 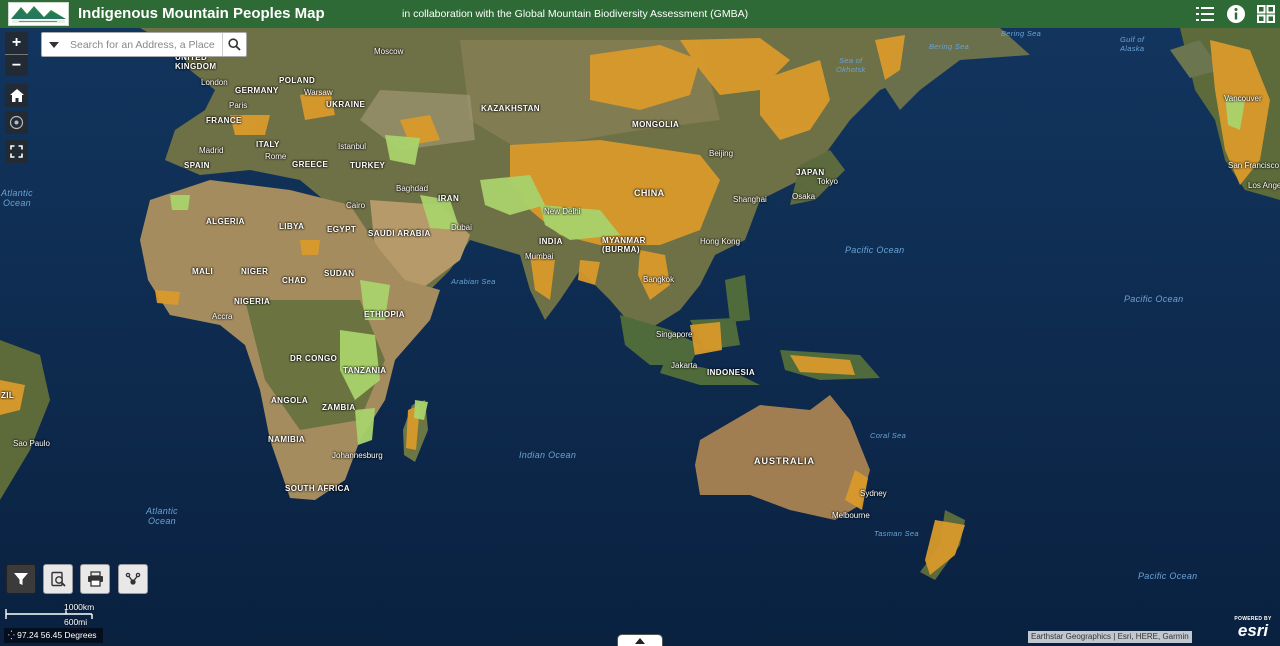 I want to click on scale-bar: 1000km 600mi, so click(x=54, y=614).